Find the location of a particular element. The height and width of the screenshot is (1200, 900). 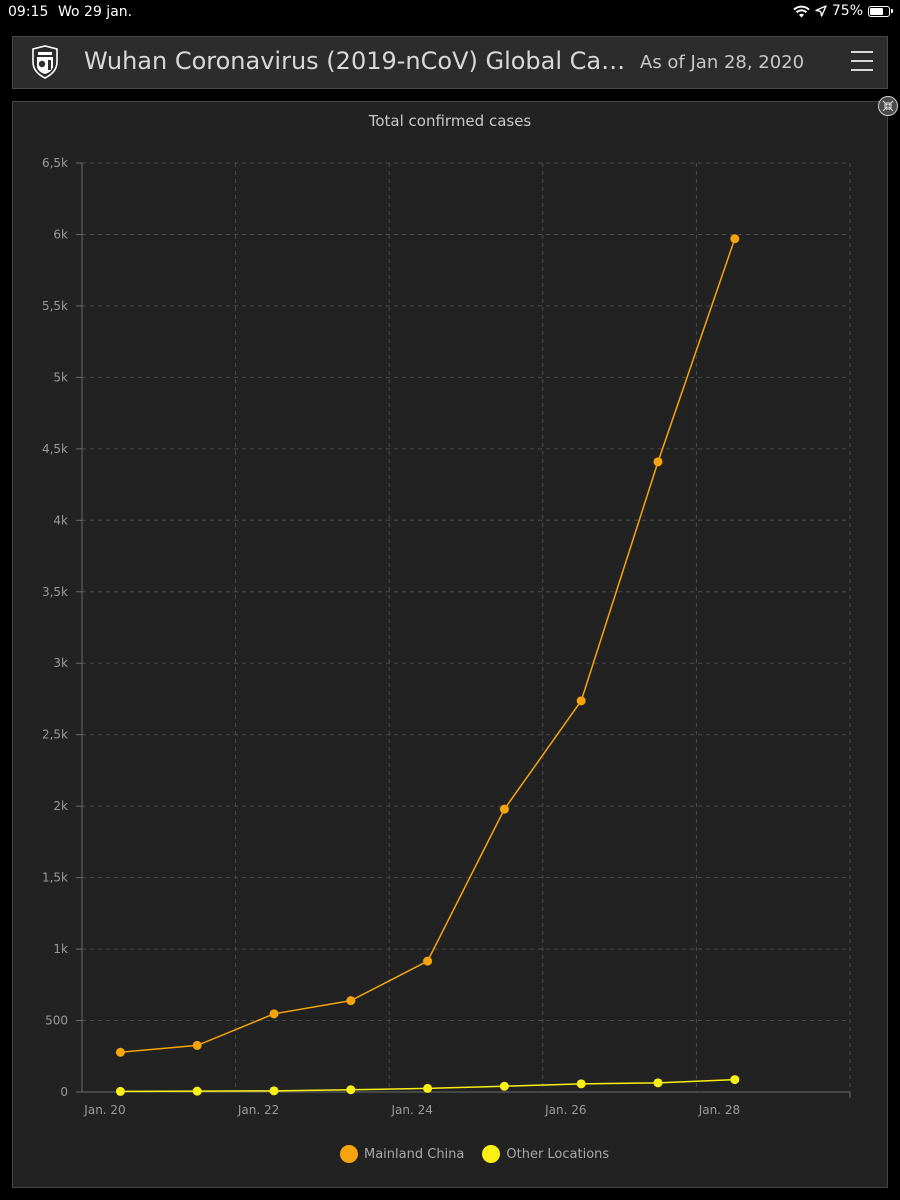

collapse-arrows-icon is located at coordinates (888, 106).